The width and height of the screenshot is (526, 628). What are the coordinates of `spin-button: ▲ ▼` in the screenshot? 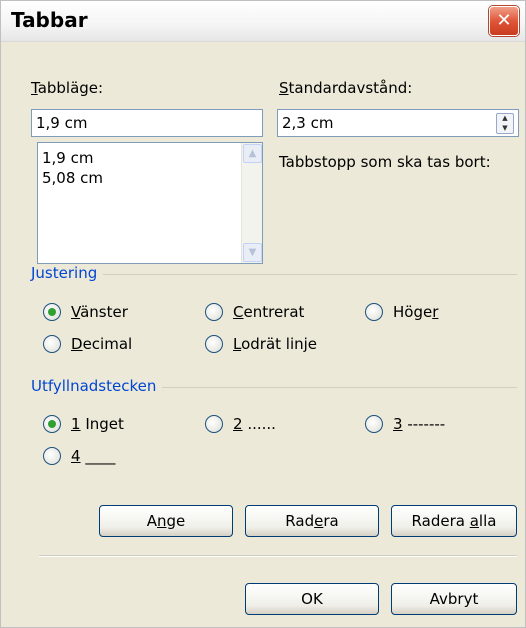 It's located at (505, 123).